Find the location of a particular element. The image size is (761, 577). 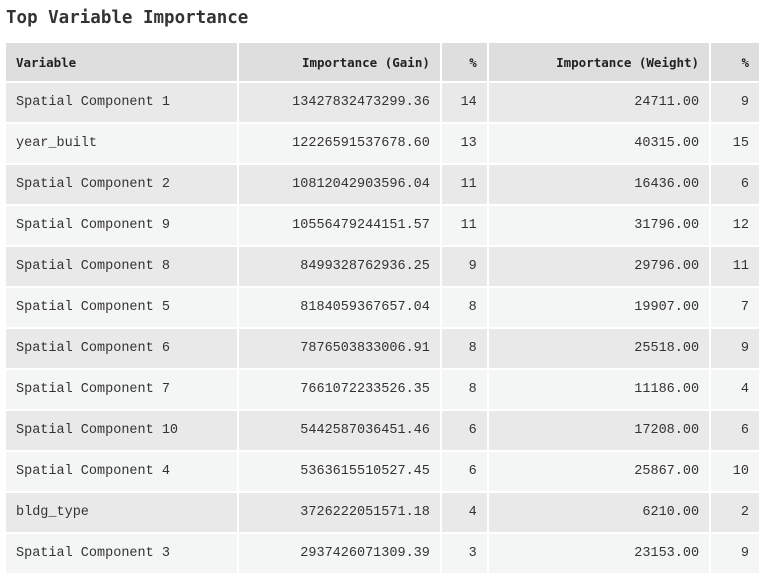

cell-weight: 16436.00 is located at coordinates (599, 184).